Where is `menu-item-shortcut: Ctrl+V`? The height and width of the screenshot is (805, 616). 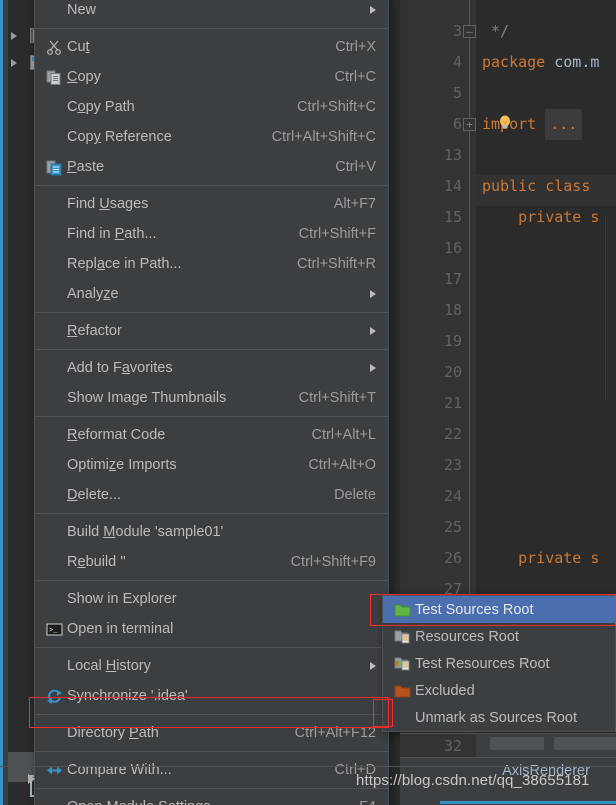 menu-item-shortcut: Ctrl+V is located at coordinates (355, 167).